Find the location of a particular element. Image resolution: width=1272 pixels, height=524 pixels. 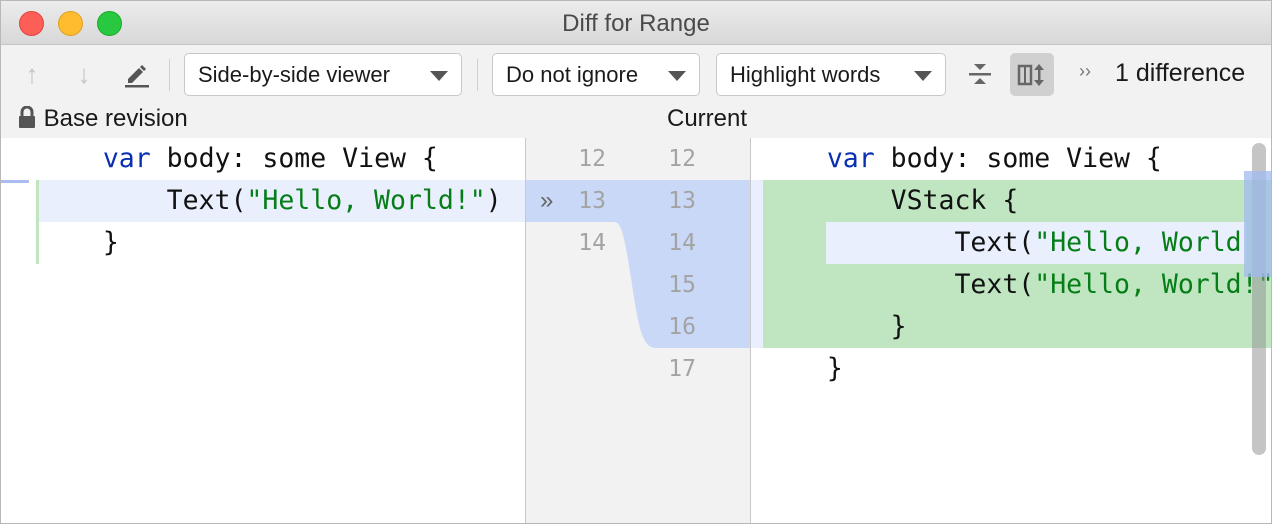

ignore-select: Do not ignore is located at coordinates (596, 74).